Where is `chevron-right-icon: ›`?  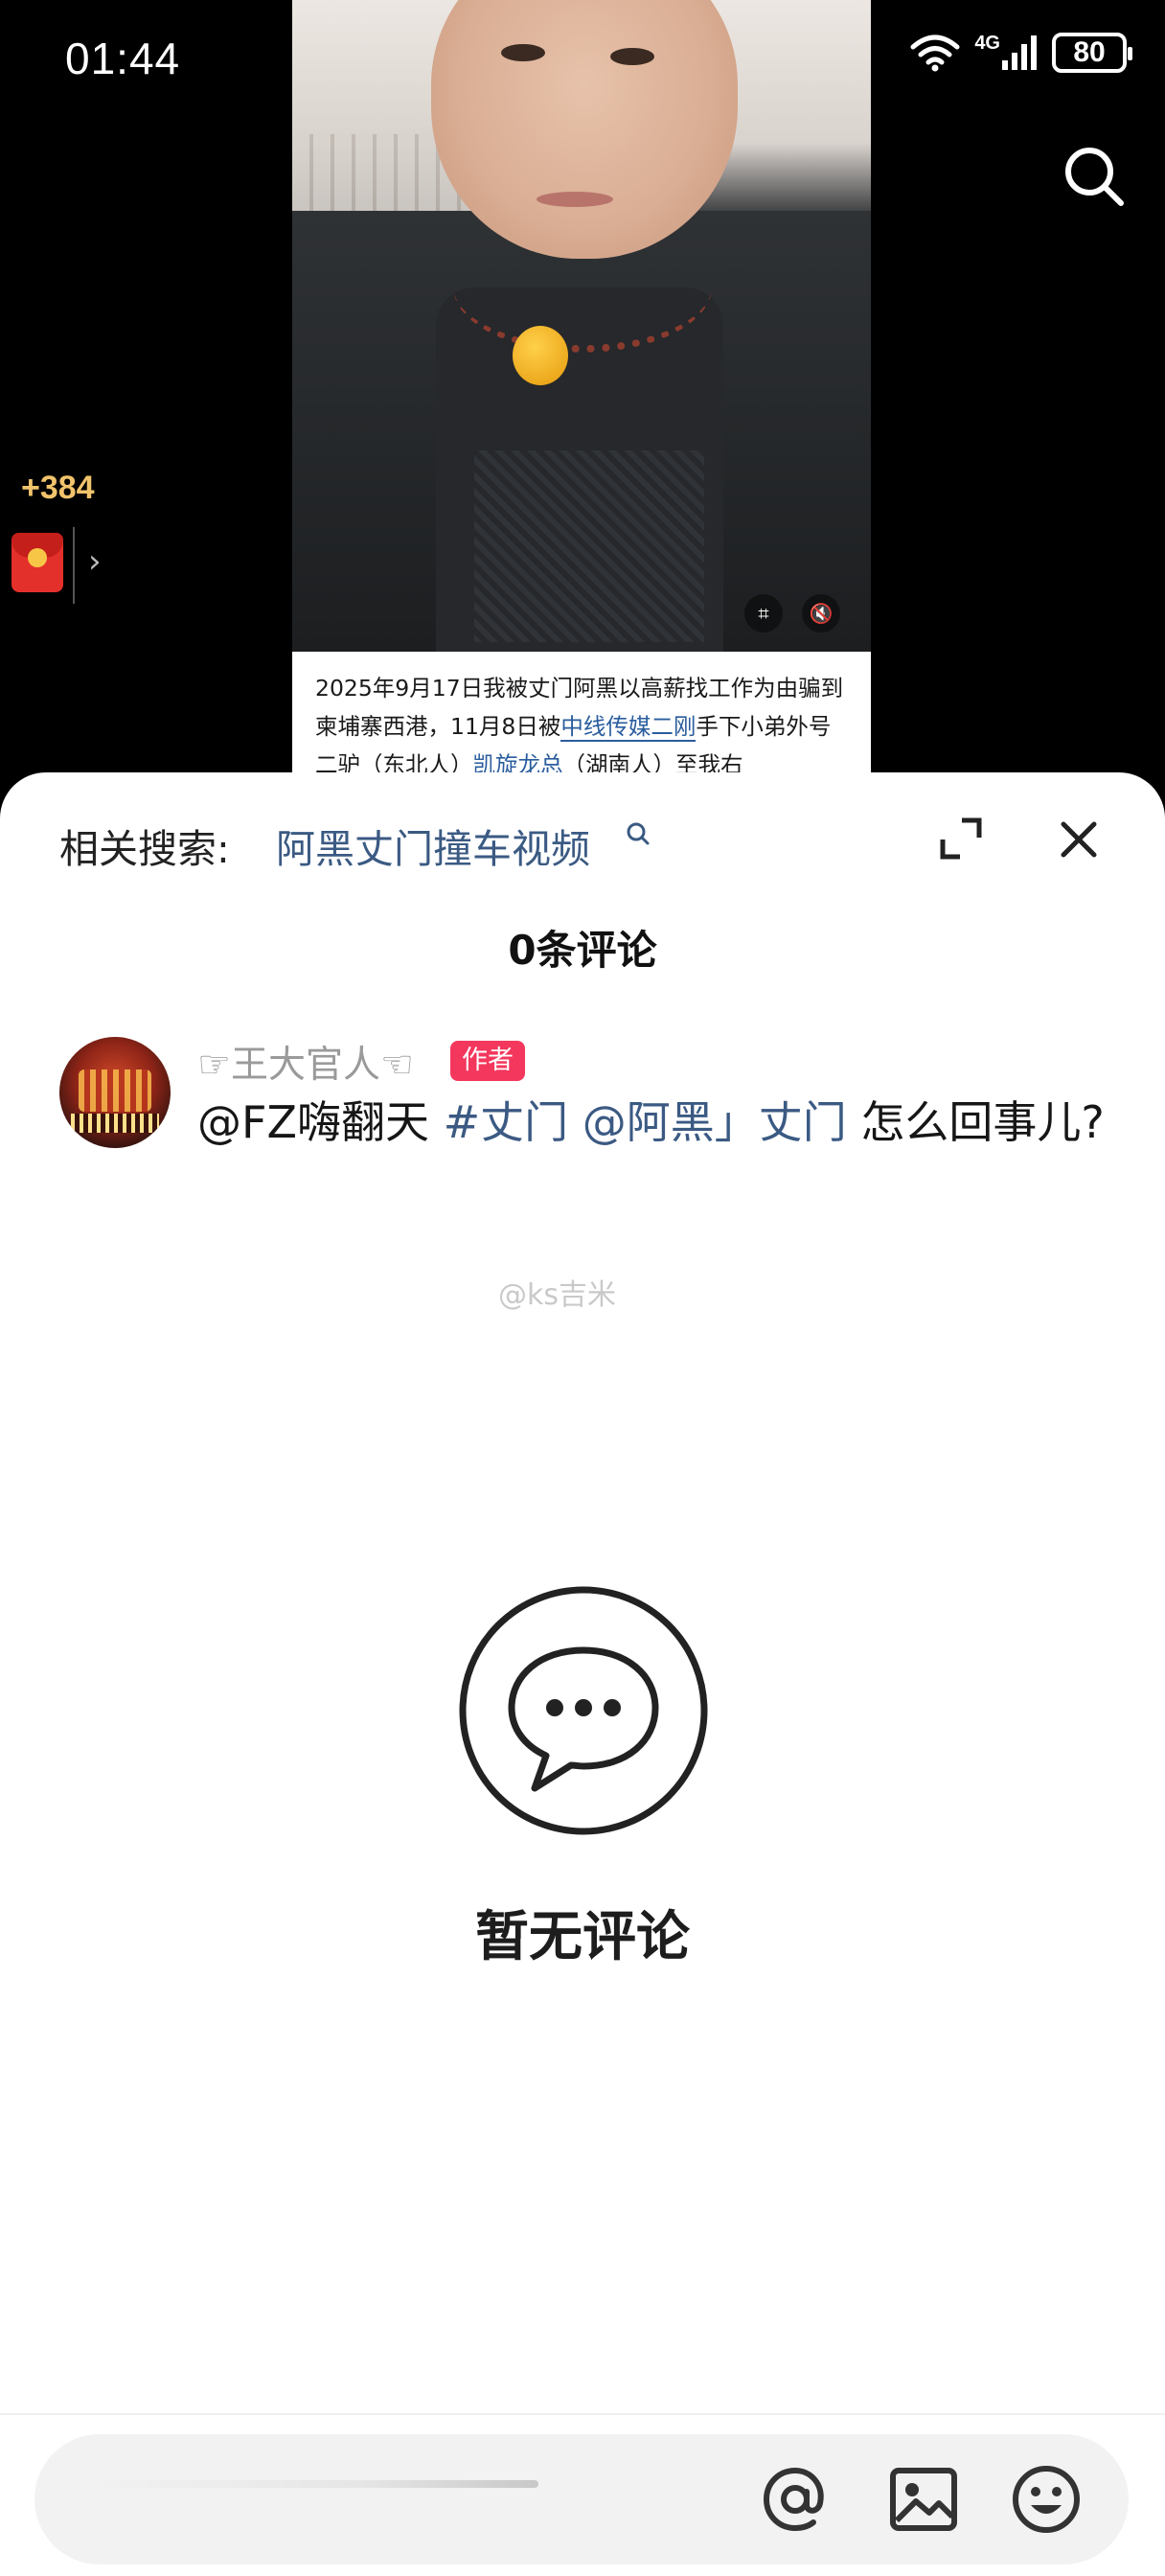 chevron-right-icon: › is located at coordinates (95, 561).